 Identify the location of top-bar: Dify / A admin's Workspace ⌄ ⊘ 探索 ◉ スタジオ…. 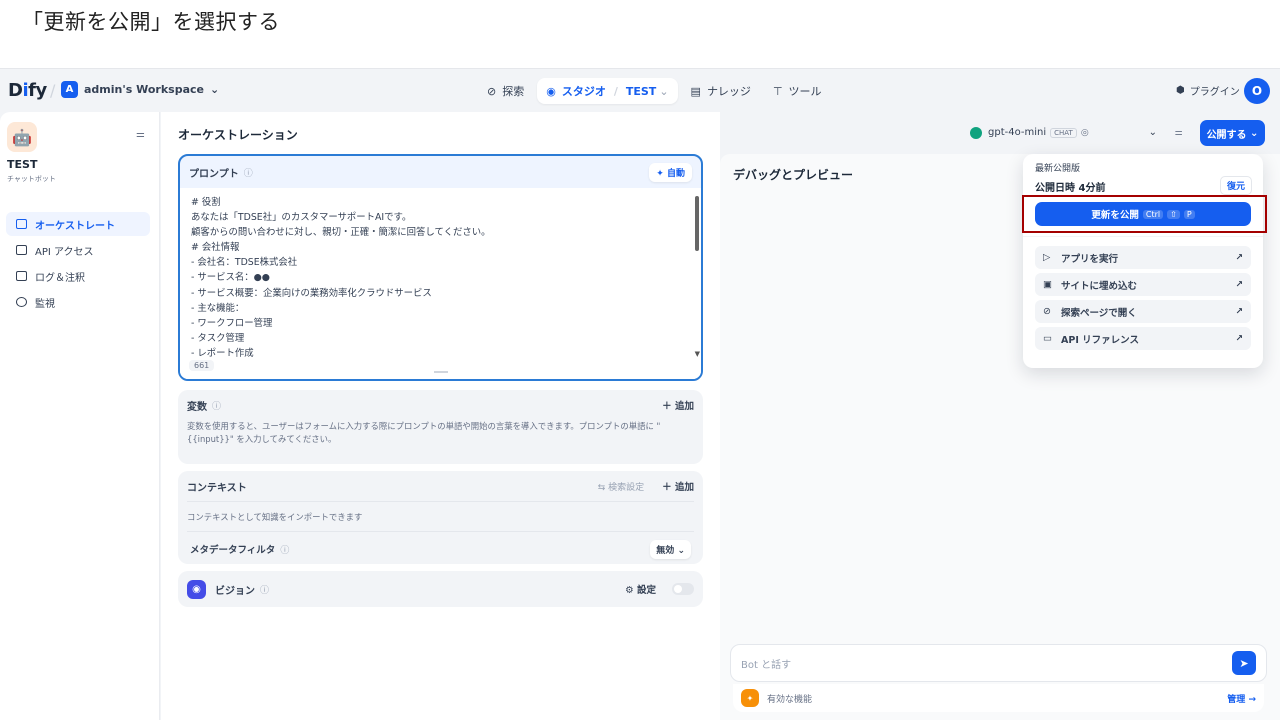
(640, 90).